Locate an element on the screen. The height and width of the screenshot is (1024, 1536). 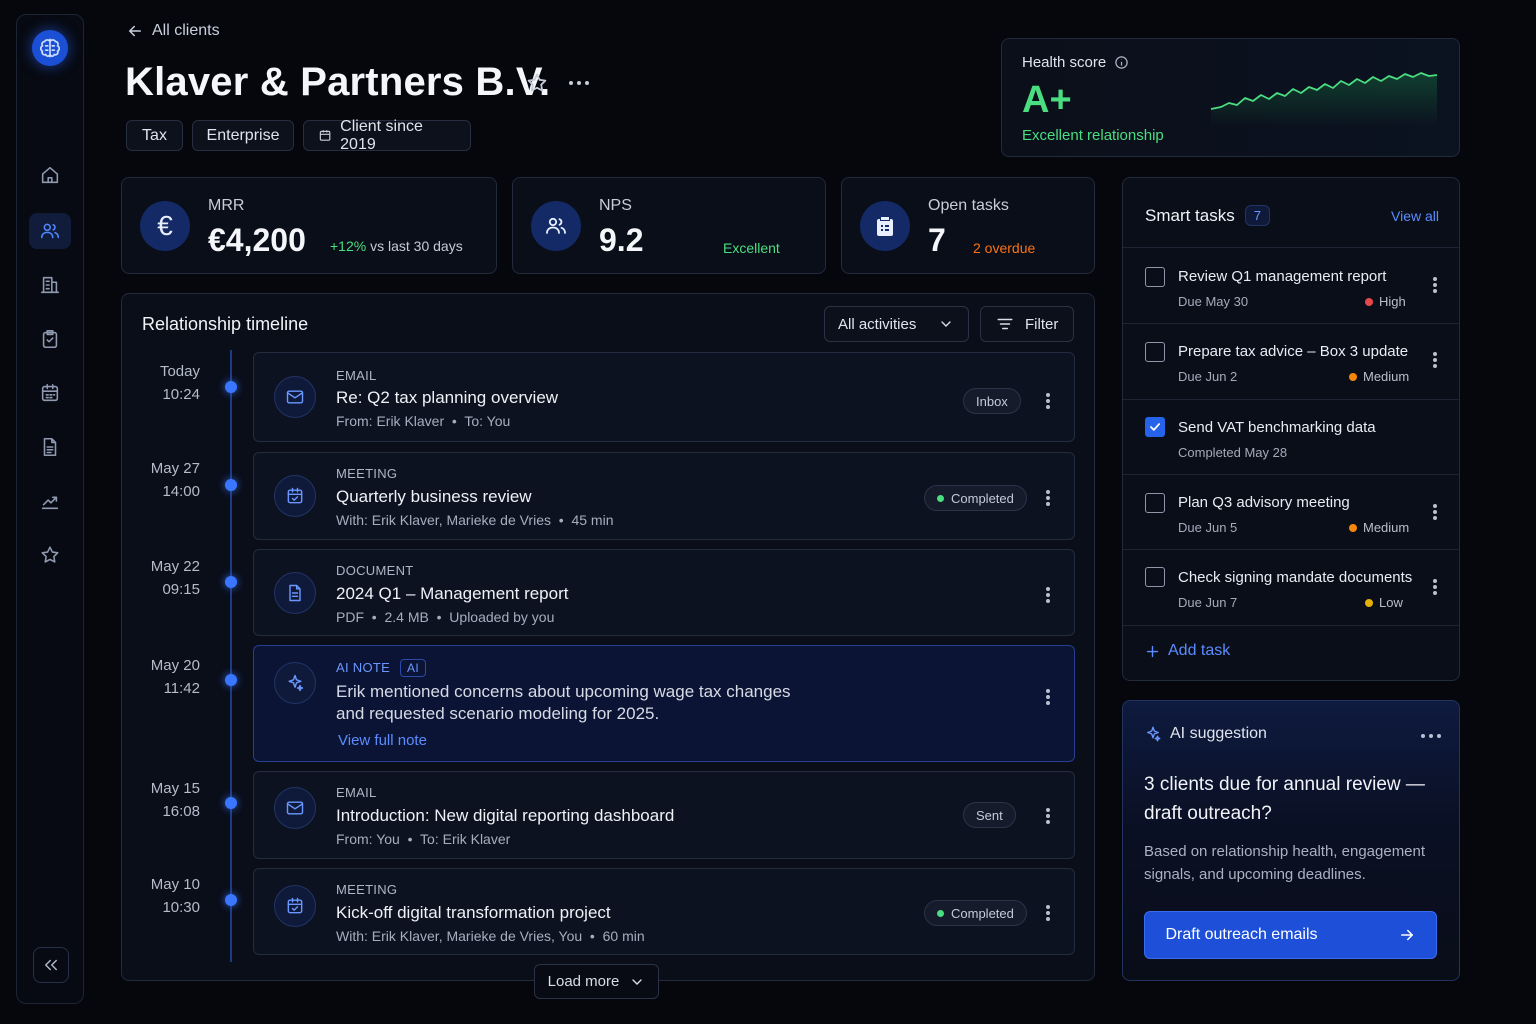
draft-outreach-button: Draft outreach emails is located at coordinates (1290, 935).